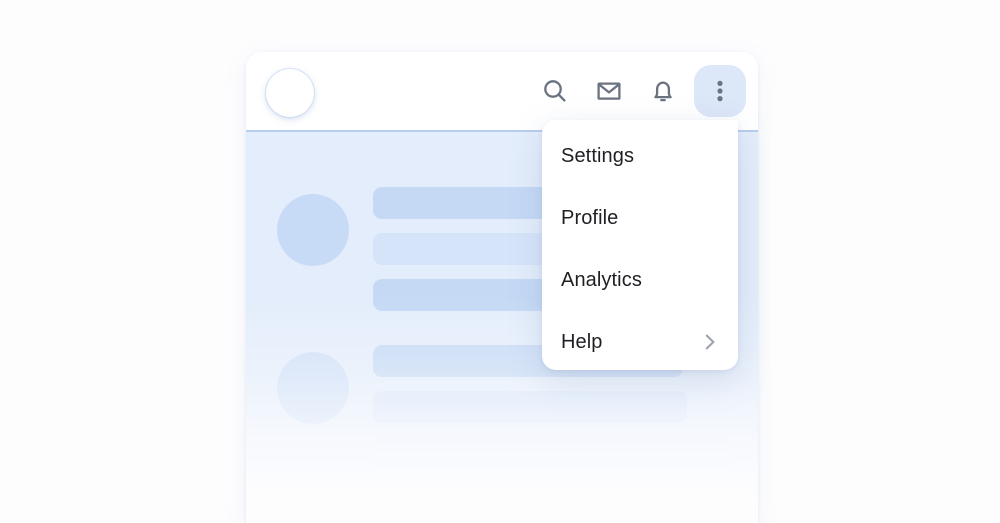  I want to click on menu-item-help: Help, so click(640, 342).